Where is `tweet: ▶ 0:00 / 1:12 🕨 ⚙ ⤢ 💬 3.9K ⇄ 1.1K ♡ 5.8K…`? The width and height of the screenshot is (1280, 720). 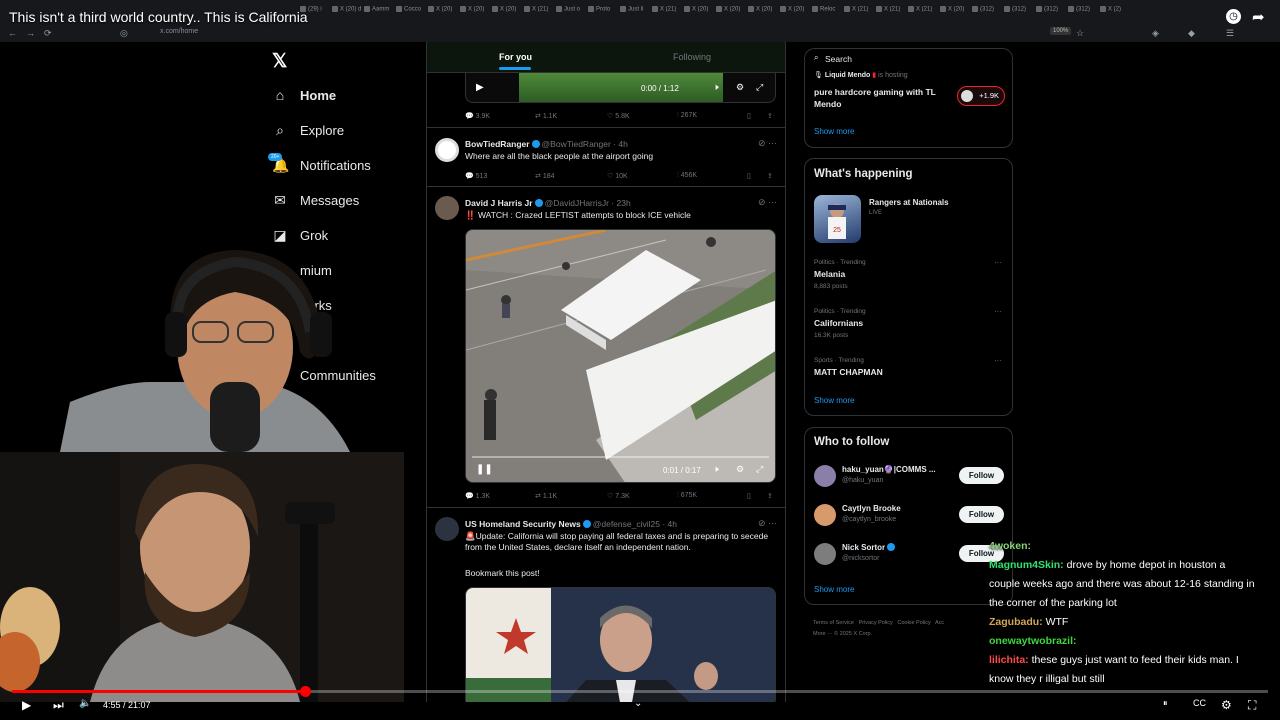 tweet: ▶ 0:00 / 1:12 🕨 ⚙ ⤢ 💬 3.9K ⇄ 1.1K ♡ 5.8K… is located at coordinates (606, 100).